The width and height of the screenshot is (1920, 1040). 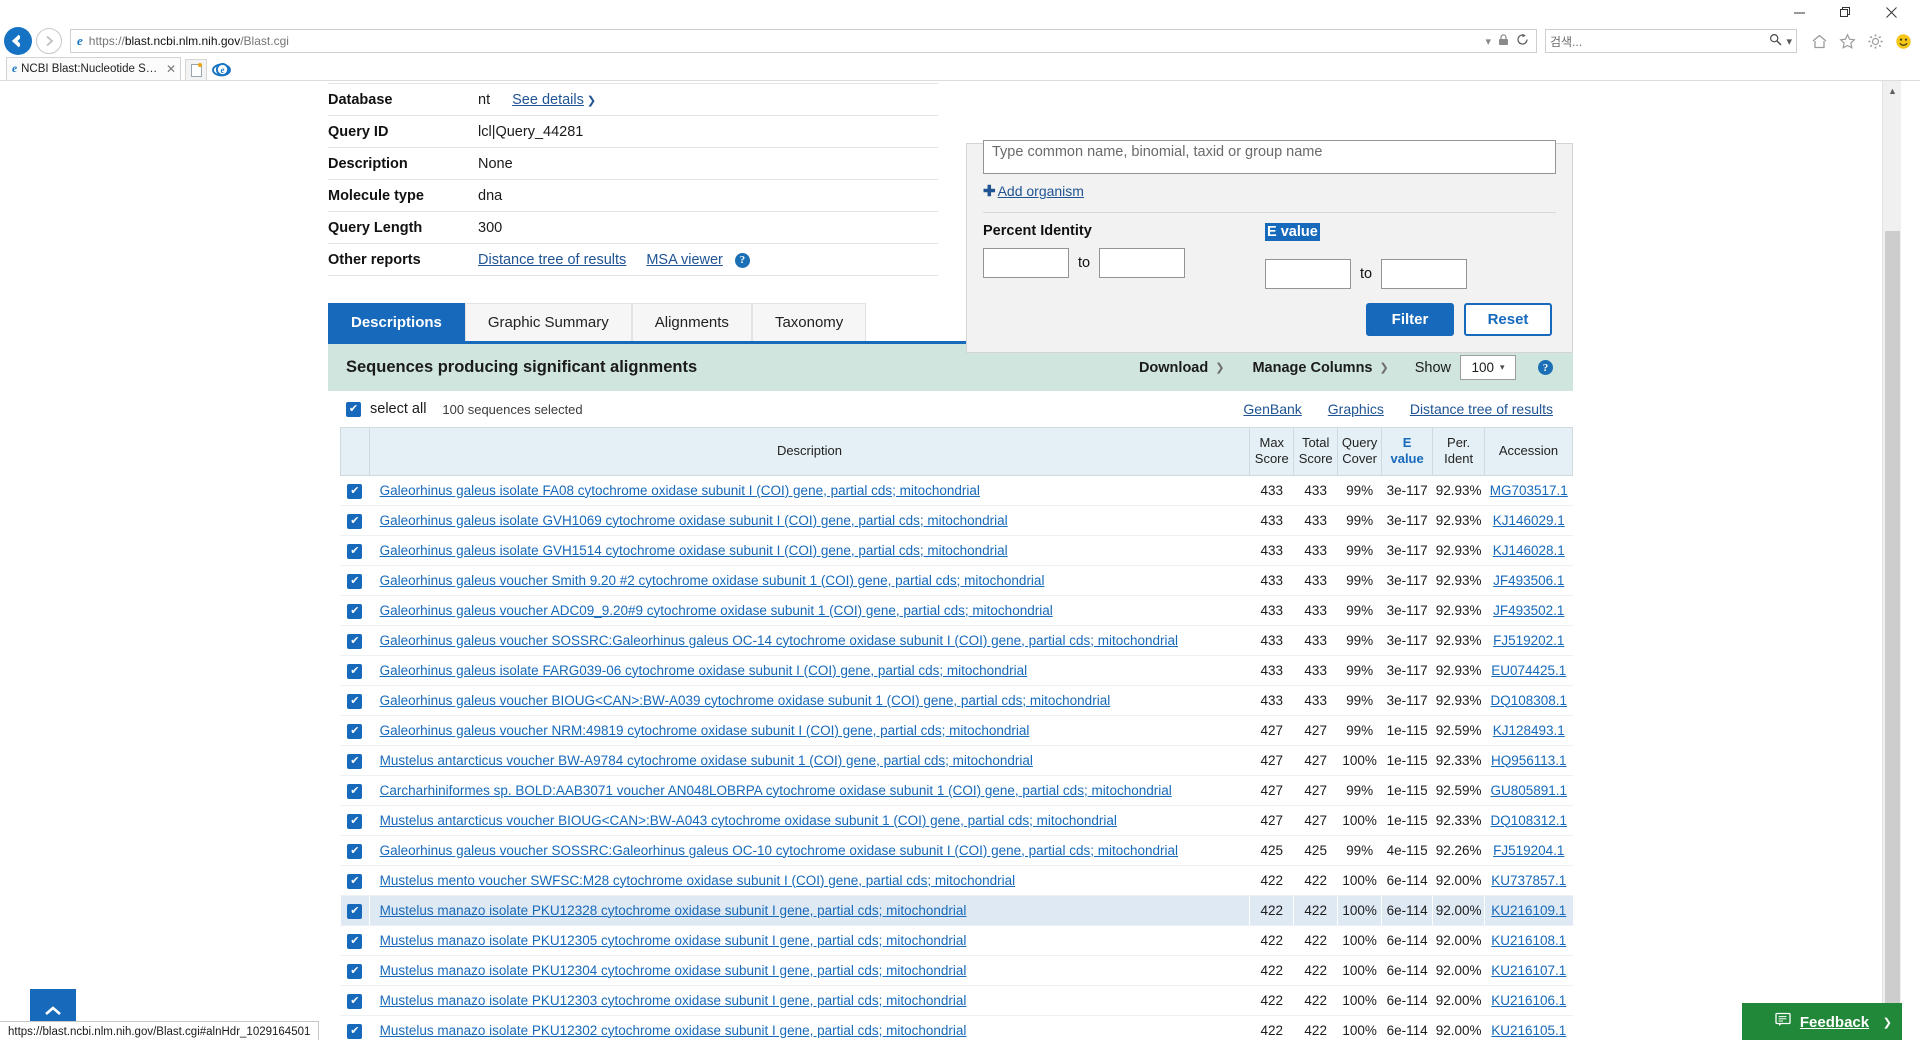 I want to click on header-per-ident: Per. Ident, so click(x=1459, y=451).